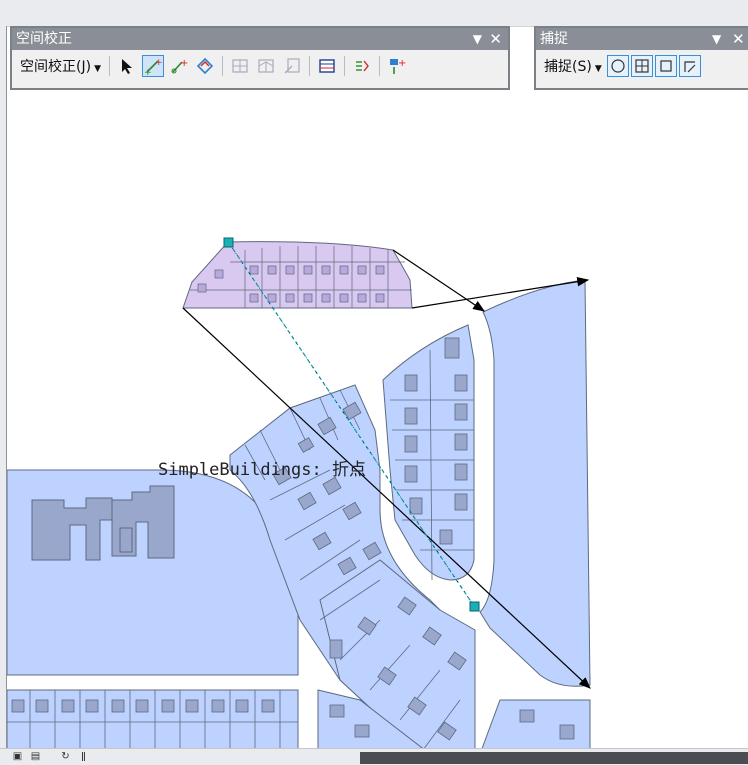 The image size is (748, 765). What do you see at coordinates (17, 756) in the screenshot?
I see `layout-view-icon: ▣` at bounding box center [17, 756].